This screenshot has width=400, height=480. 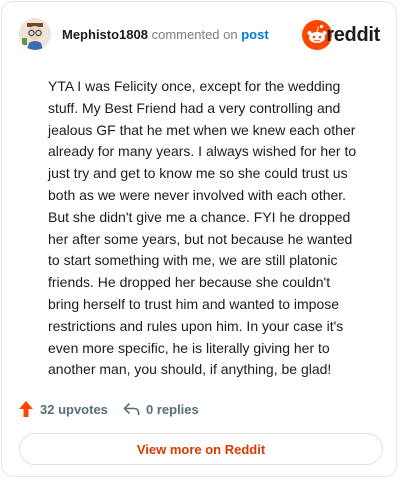 I want to click on reply-arrow-icon, so click(x=131, y=409).